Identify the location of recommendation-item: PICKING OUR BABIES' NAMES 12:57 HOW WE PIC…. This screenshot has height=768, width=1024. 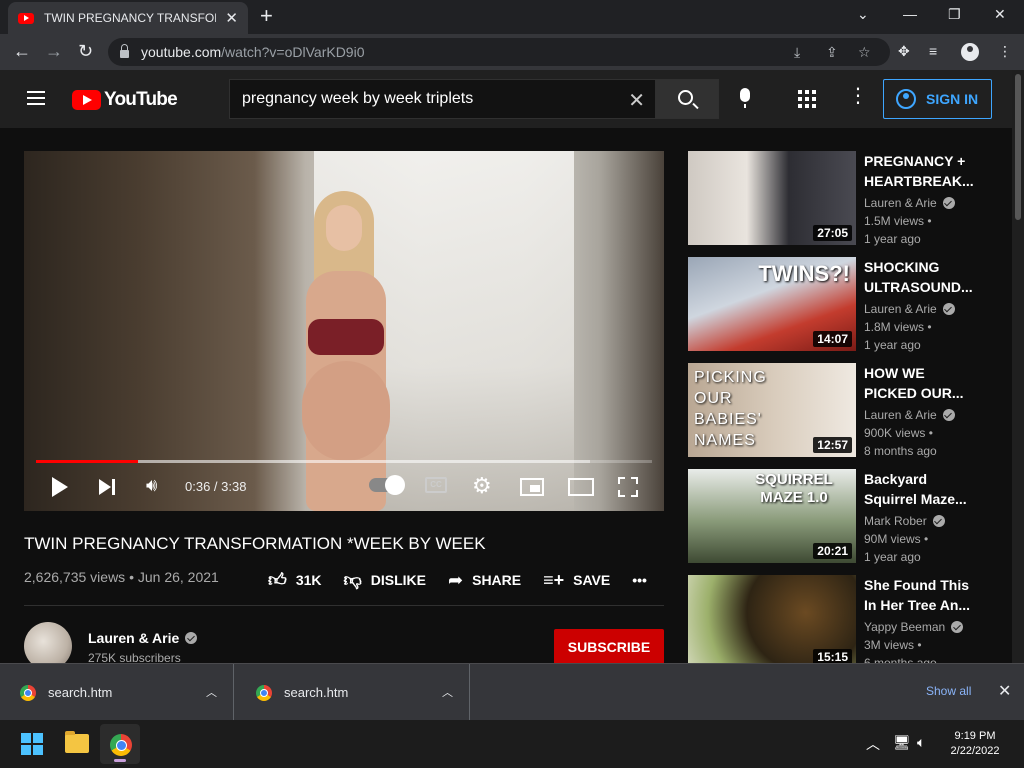
(833, 410).